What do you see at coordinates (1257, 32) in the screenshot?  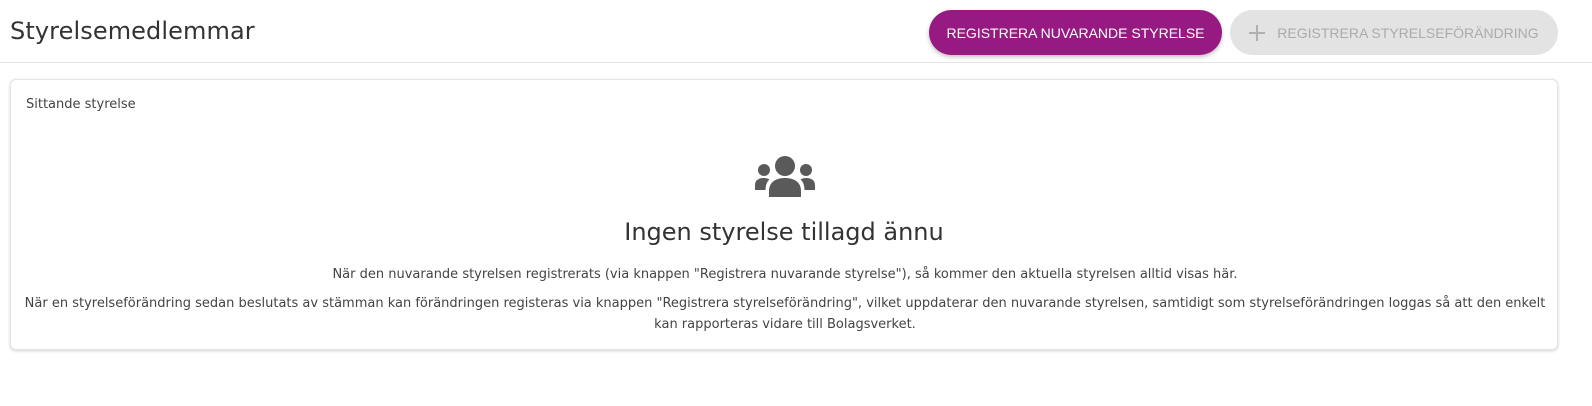 I see `plus-icon` at bounding box center [1257, 32].